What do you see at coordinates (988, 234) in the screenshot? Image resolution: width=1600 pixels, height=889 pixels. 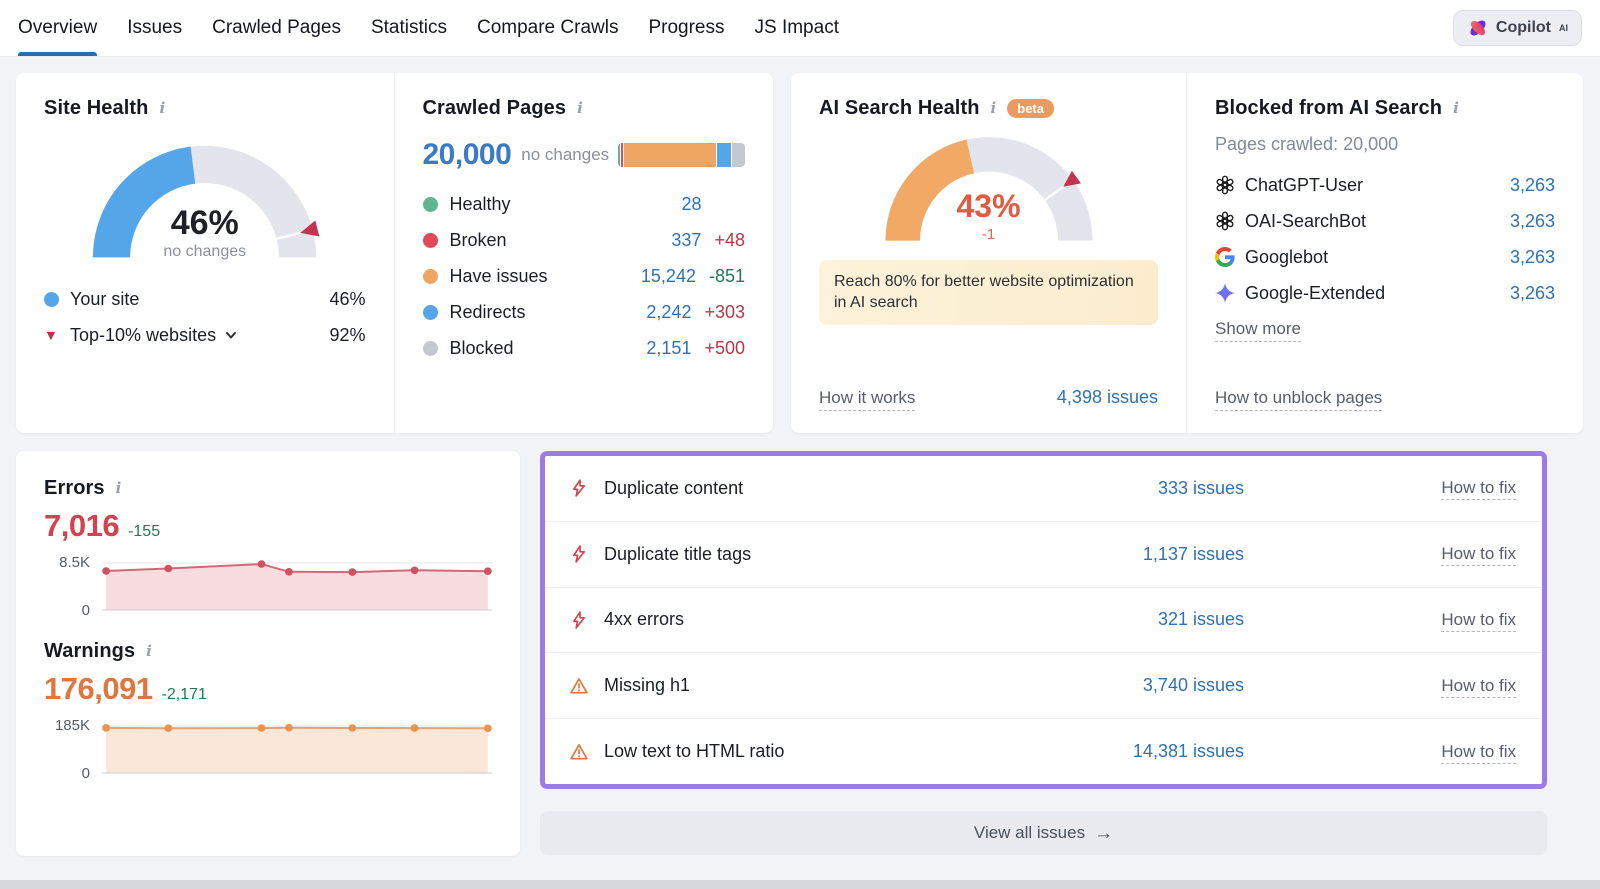 I see `ai-search-change: -1` at bounding box center [988, 234].